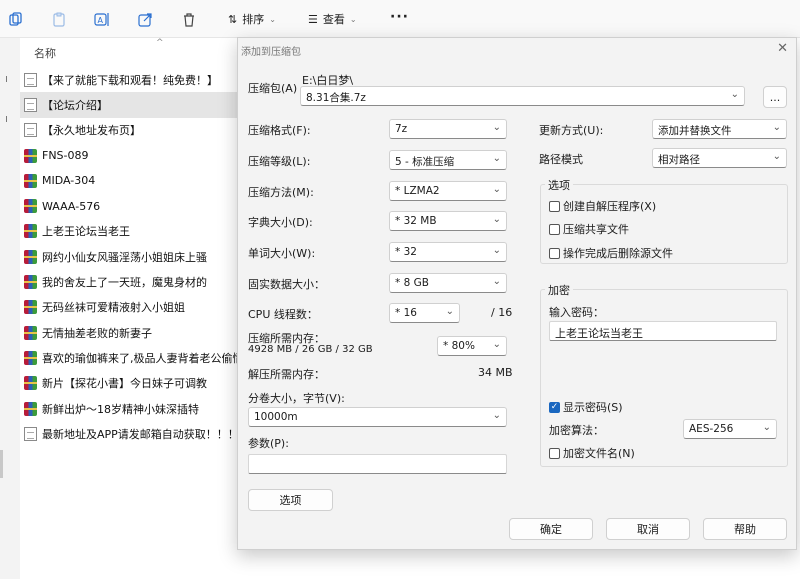 The height and width of the screenshot is (579, 800). I want to click on dialog-title: 添加到压缩包, so click(271, 52).